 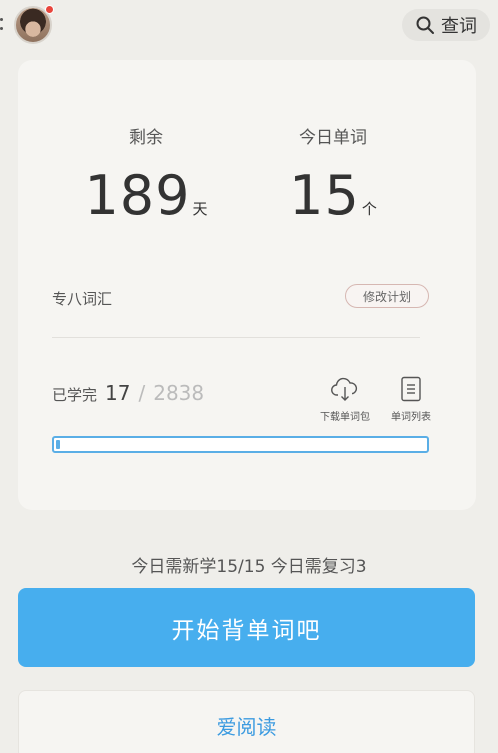 What do you see at coordinates (58, 444) in the screenshot?
I see `progress-fill` at bounding box center [58, 444].